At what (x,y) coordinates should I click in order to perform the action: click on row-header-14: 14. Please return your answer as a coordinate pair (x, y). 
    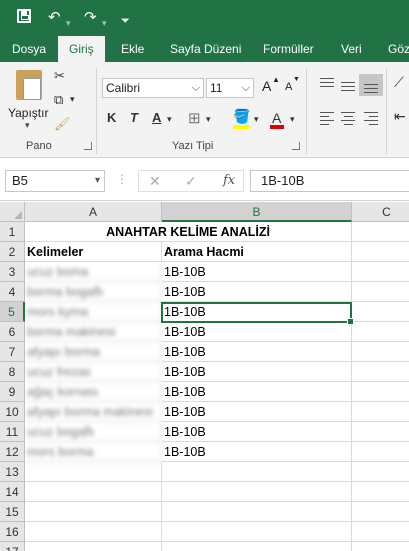
    Looking at the image, I should click on (12, 492).